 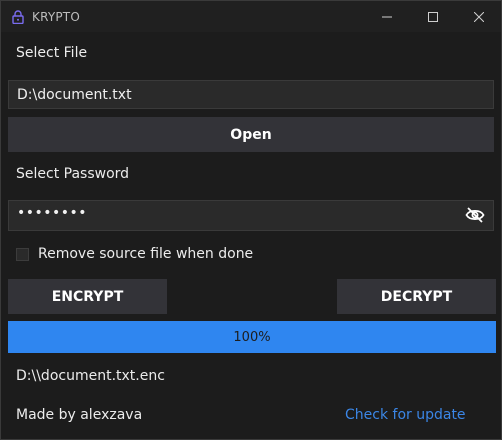 What do you see at coordinates (74, 95) in the screenshot?
I see `file-path-value: D:\document.txt` at bounding box center [74, 95].